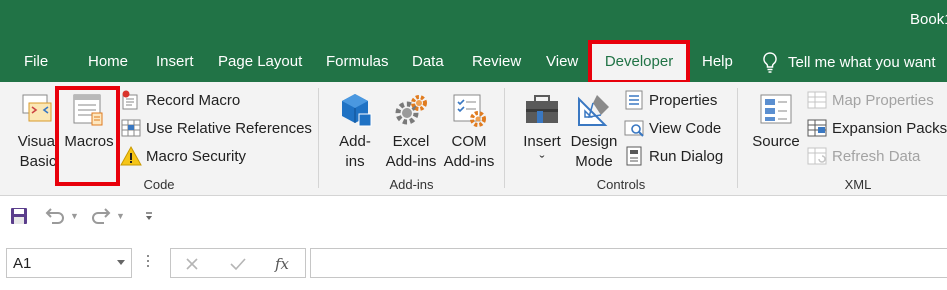 Image resolution: width=947 pixels, height=290 pixels. What do you see at coordinates (357, 110) in the screenshot?
I see `add-ins-icon` at bounding box center [357, 110].